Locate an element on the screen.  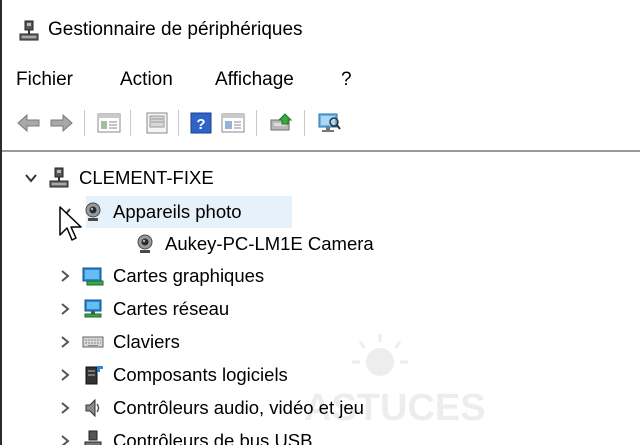
menu-fichier: Fichier is located at coordinates (44, 80).